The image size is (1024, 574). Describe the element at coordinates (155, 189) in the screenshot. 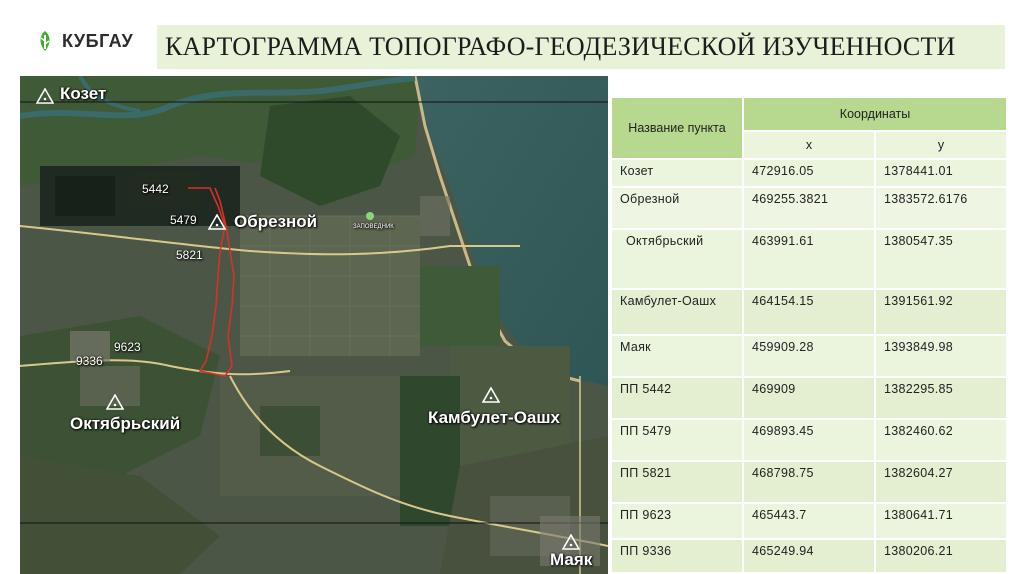

I see `map-label-5442: 5442` at that location.